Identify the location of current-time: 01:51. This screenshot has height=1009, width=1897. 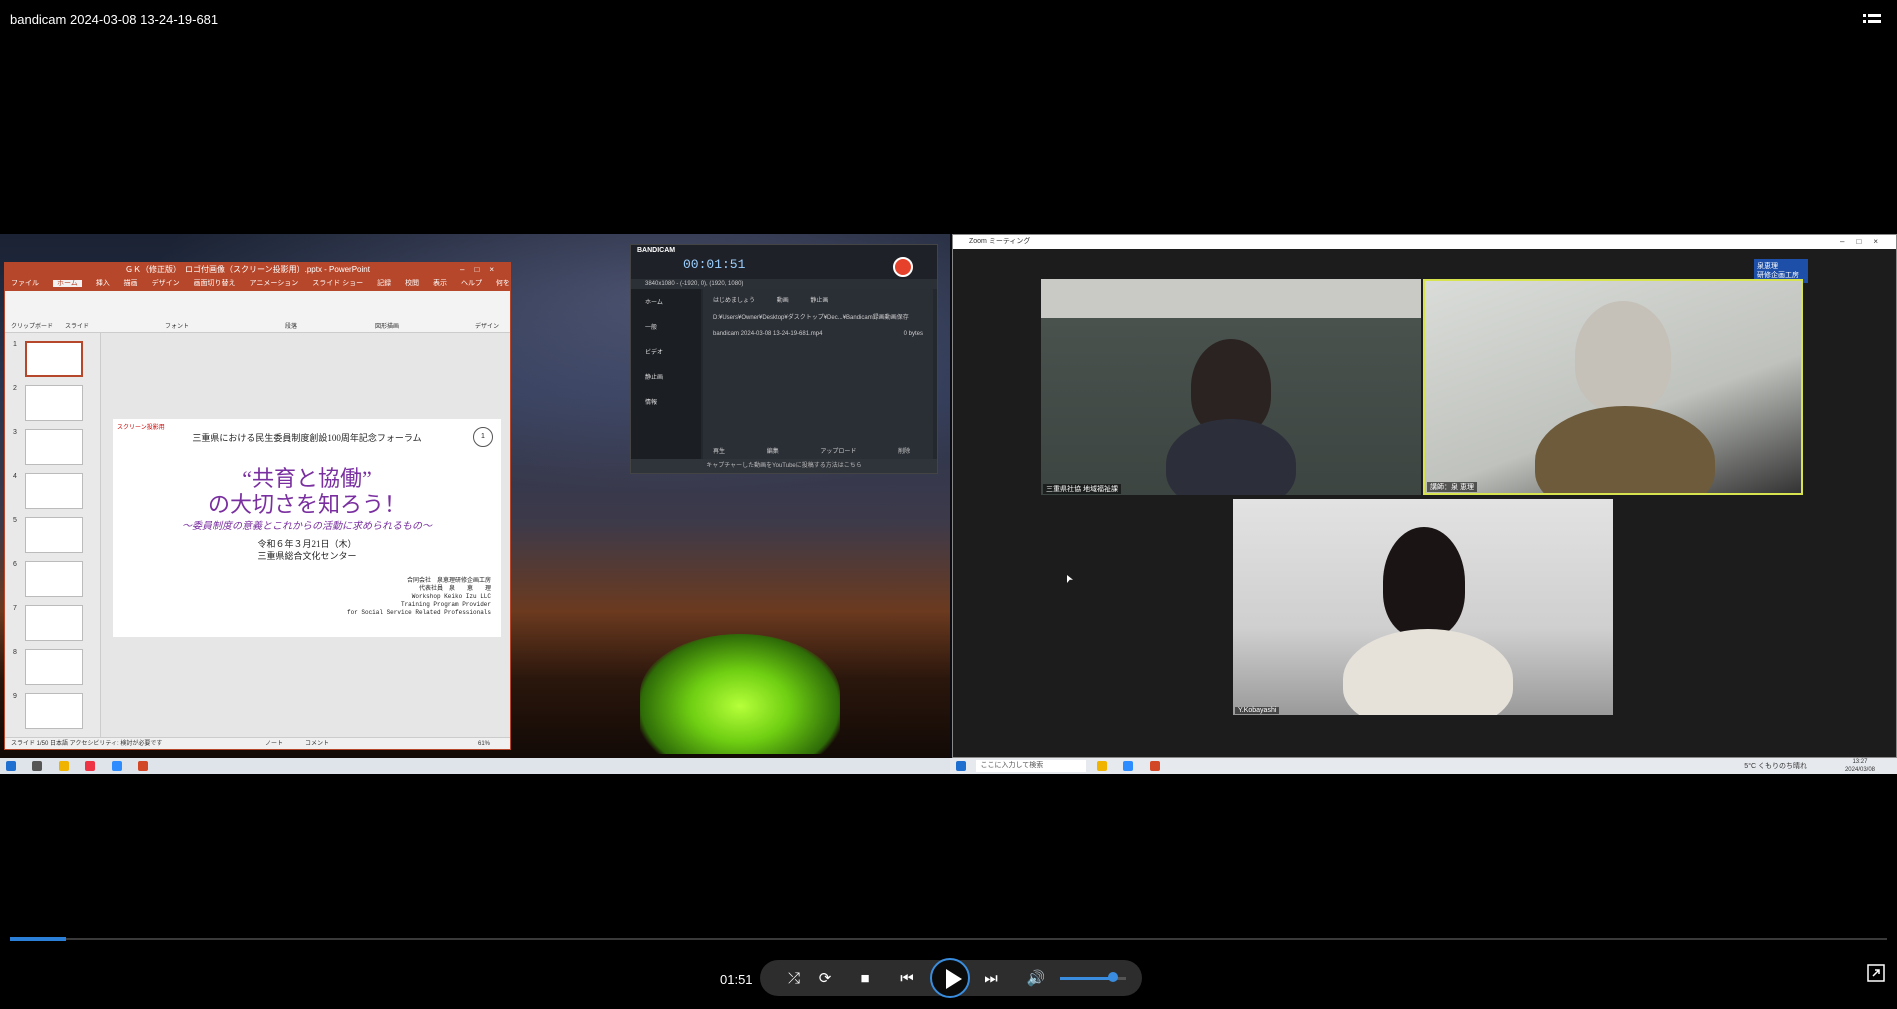
(736, 979).